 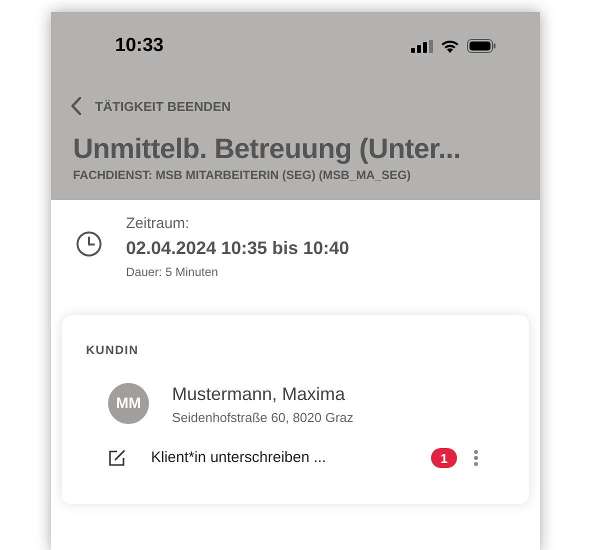 What do you see at coordinates (151, 106) in the screenshot?
I see `back-button: TÄTIGKEIT BEENDEN` at bounding box center [151, 106].